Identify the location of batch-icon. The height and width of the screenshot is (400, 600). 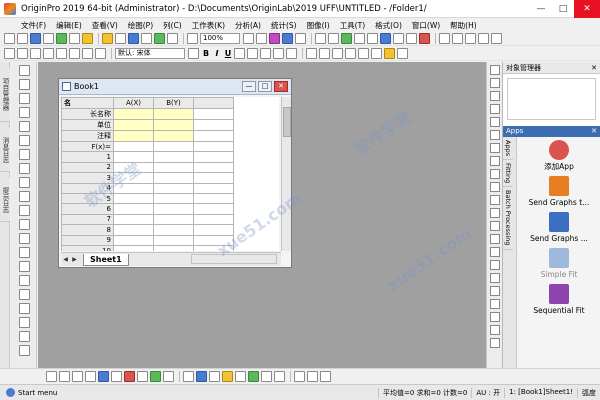
(398, 38).